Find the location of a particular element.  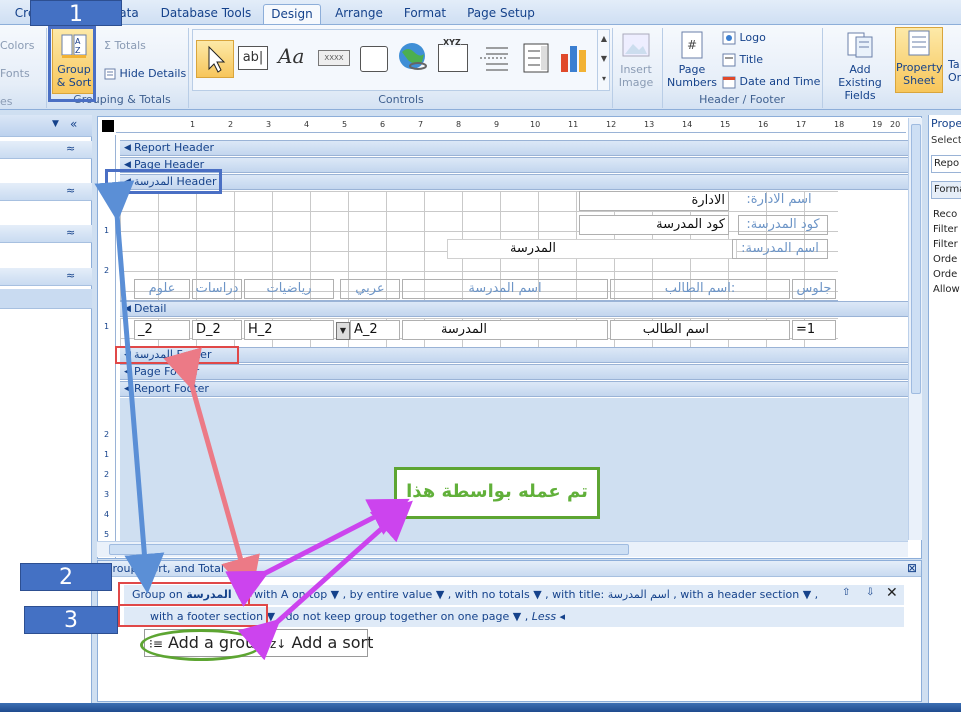

pink-arrow is located at coordinates (211, 472).